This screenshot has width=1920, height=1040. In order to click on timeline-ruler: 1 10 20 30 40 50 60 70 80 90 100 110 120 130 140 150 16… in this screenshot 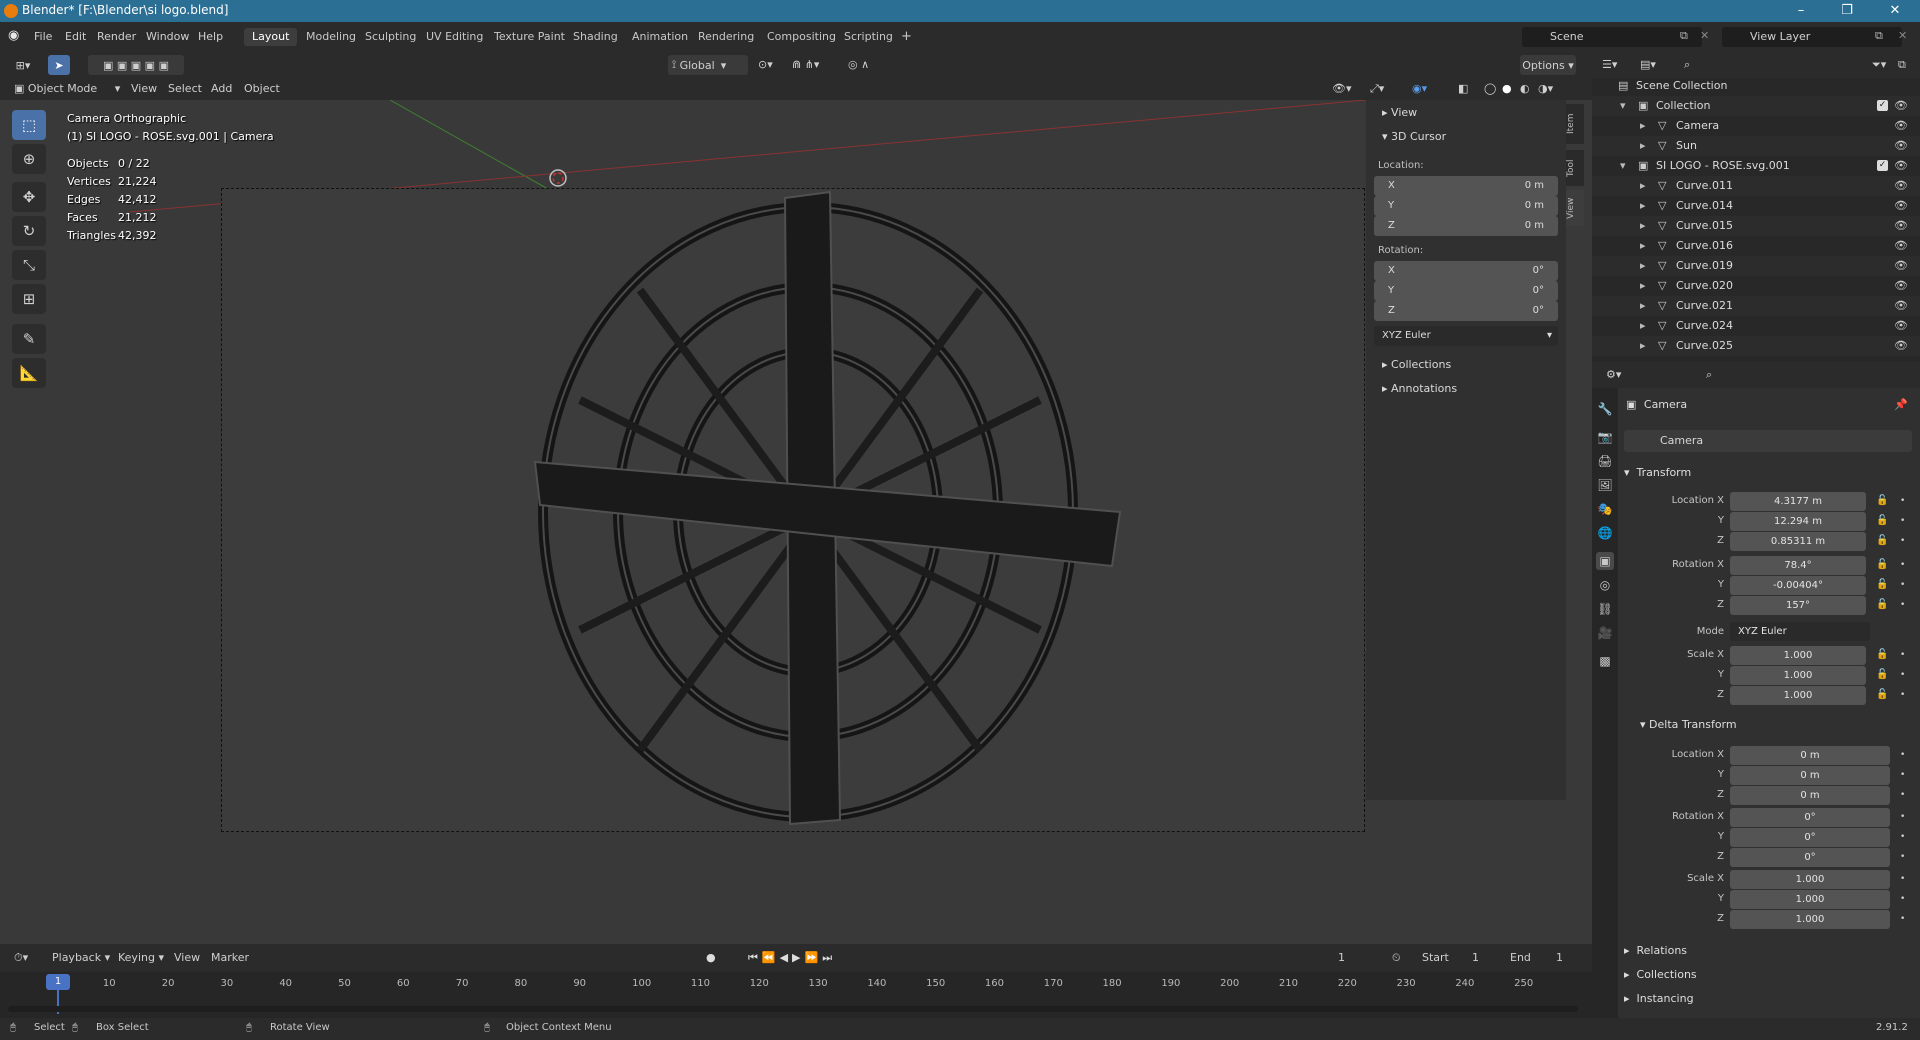, I will do `click(796, 995)`.